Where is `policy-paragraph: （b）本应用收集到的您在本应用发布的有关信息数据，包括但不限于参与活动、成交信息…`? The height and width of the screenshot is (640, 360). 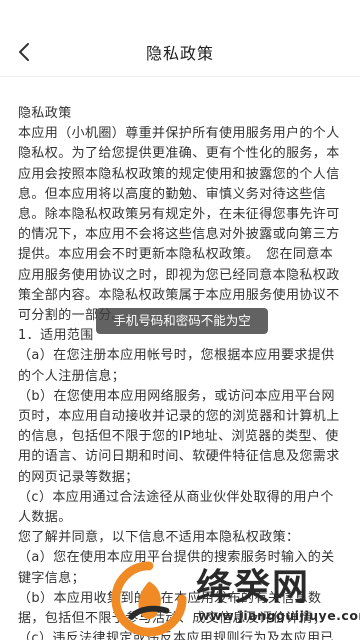 policy-paragraph: （b）本应用收集到的您在本应用发布的有关信息数据，包括但不限于参与活动、成交信息… is located at coordinates (172, 608).